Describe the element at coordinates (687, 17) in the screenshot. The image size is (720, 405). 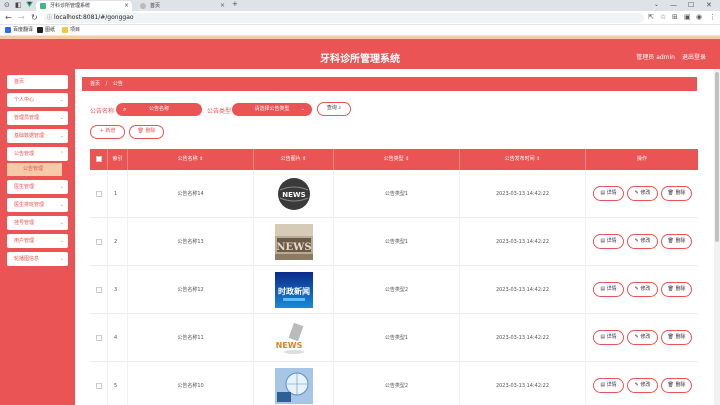
I see `sidebar-icon: ▣` at that location.